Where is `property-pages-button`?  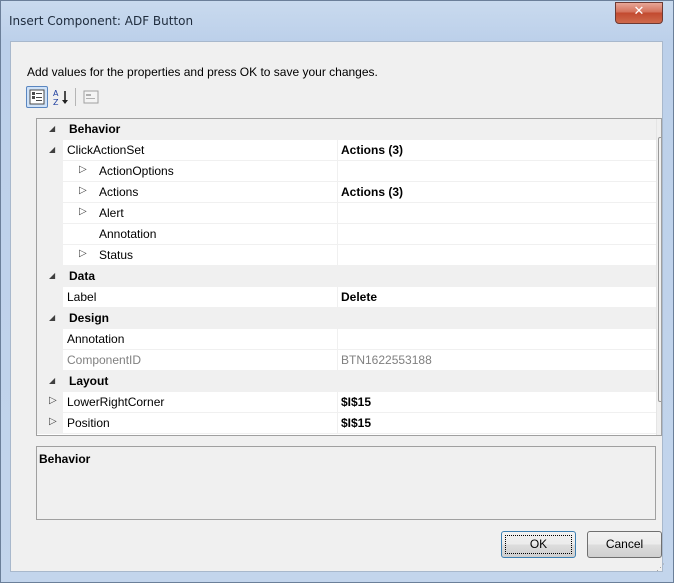 property-pages-button is located at coordinates (91, 97).